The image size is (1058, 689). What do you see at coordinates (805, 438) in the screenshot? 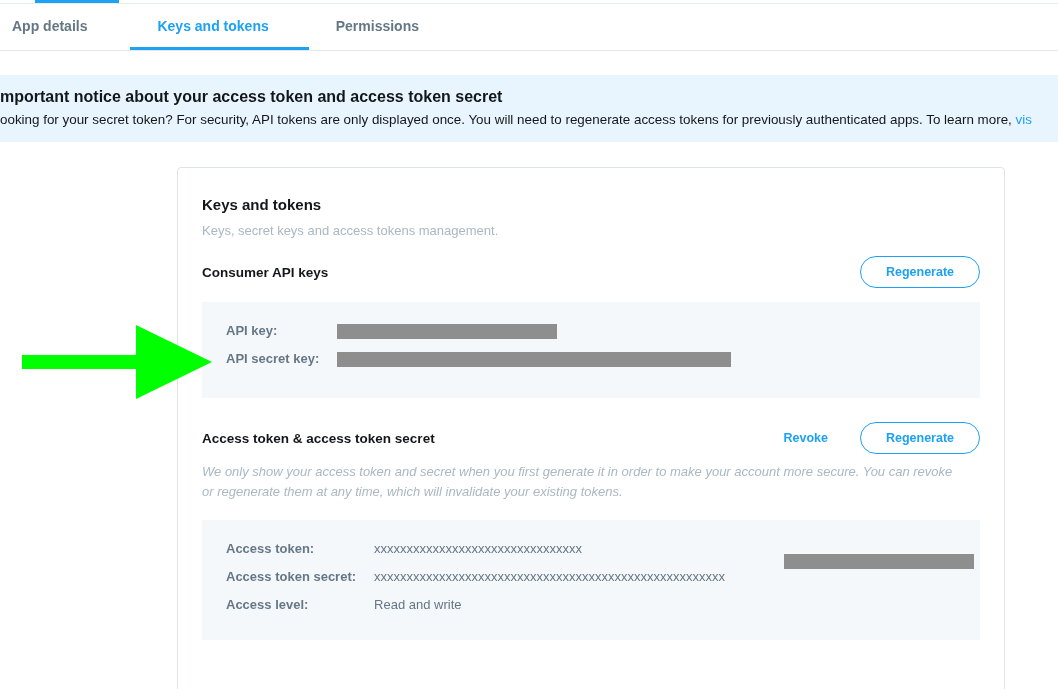
I see `revoke-link: Revoke` at bounding box center [805, 438].